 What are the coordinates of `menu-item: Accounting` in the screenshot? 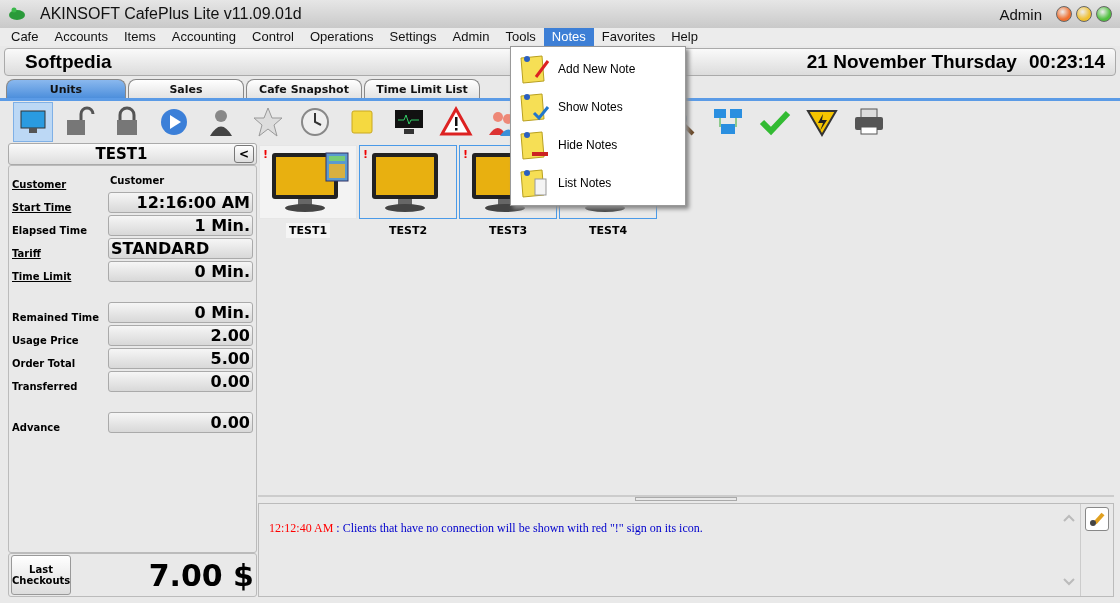 It's located at (204, 37).